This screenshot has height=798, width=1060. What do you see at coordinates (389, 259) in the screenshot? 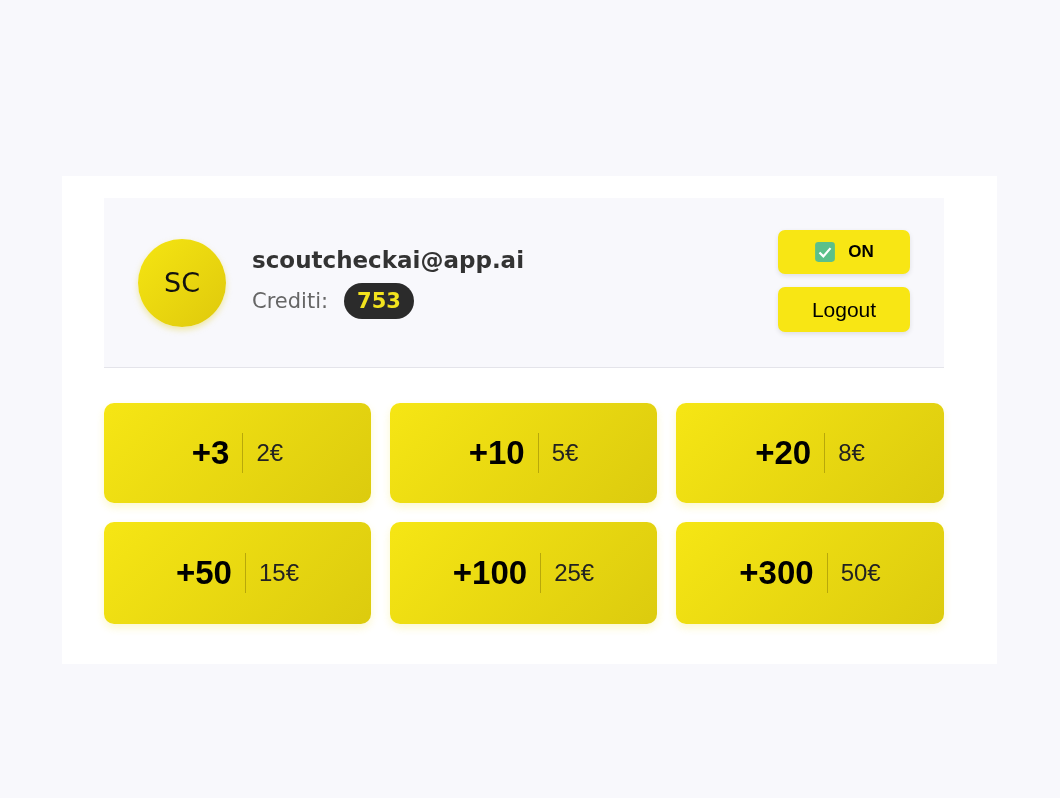
I see `user-email: scoutcheckai@app.ai` at bounding box center [389, 259].